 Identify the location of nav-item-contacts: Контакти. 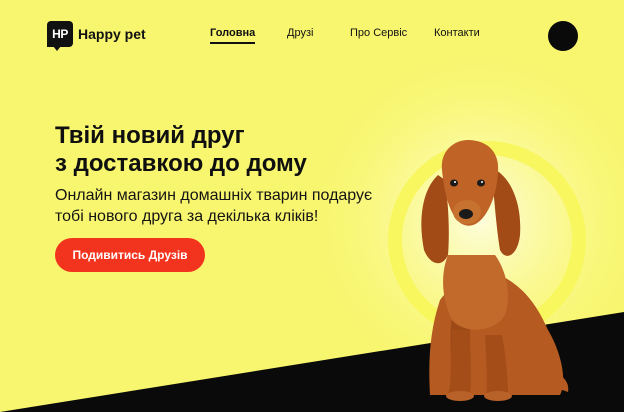
(457, 33).